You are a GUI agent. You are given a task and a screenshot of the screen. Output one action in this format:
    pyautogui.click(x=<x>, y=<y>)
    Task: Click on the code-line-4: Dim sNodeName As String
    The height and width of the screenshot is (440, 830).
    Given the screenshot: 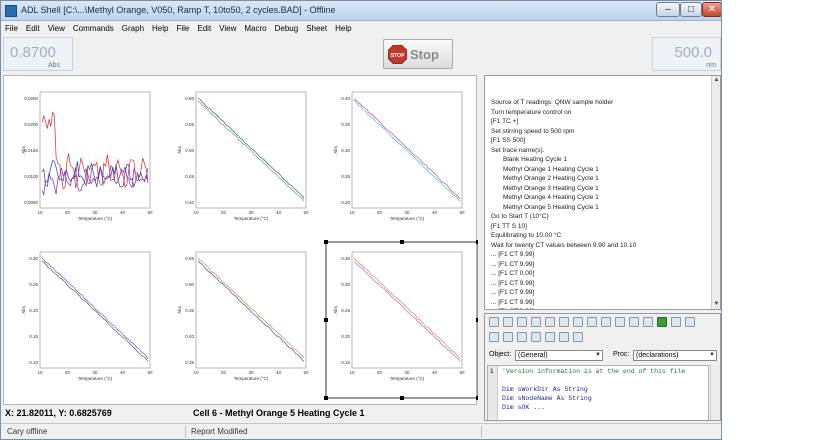 What is the action you would take?
    pyautogui.click(x=547, y=398)
    